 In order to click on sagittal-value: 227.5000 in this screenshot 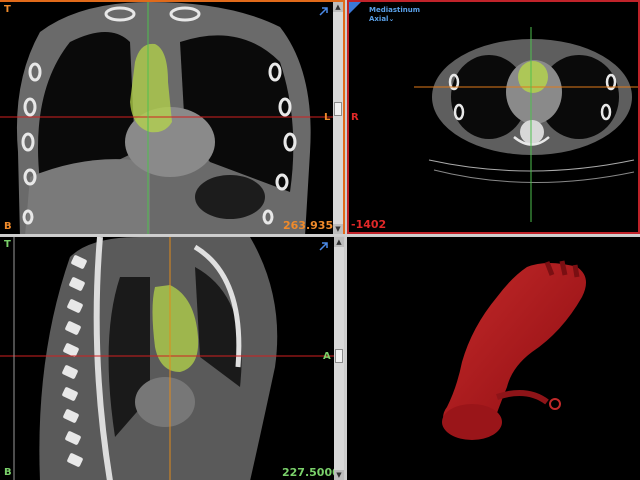, I will do `click(311, 472)`.